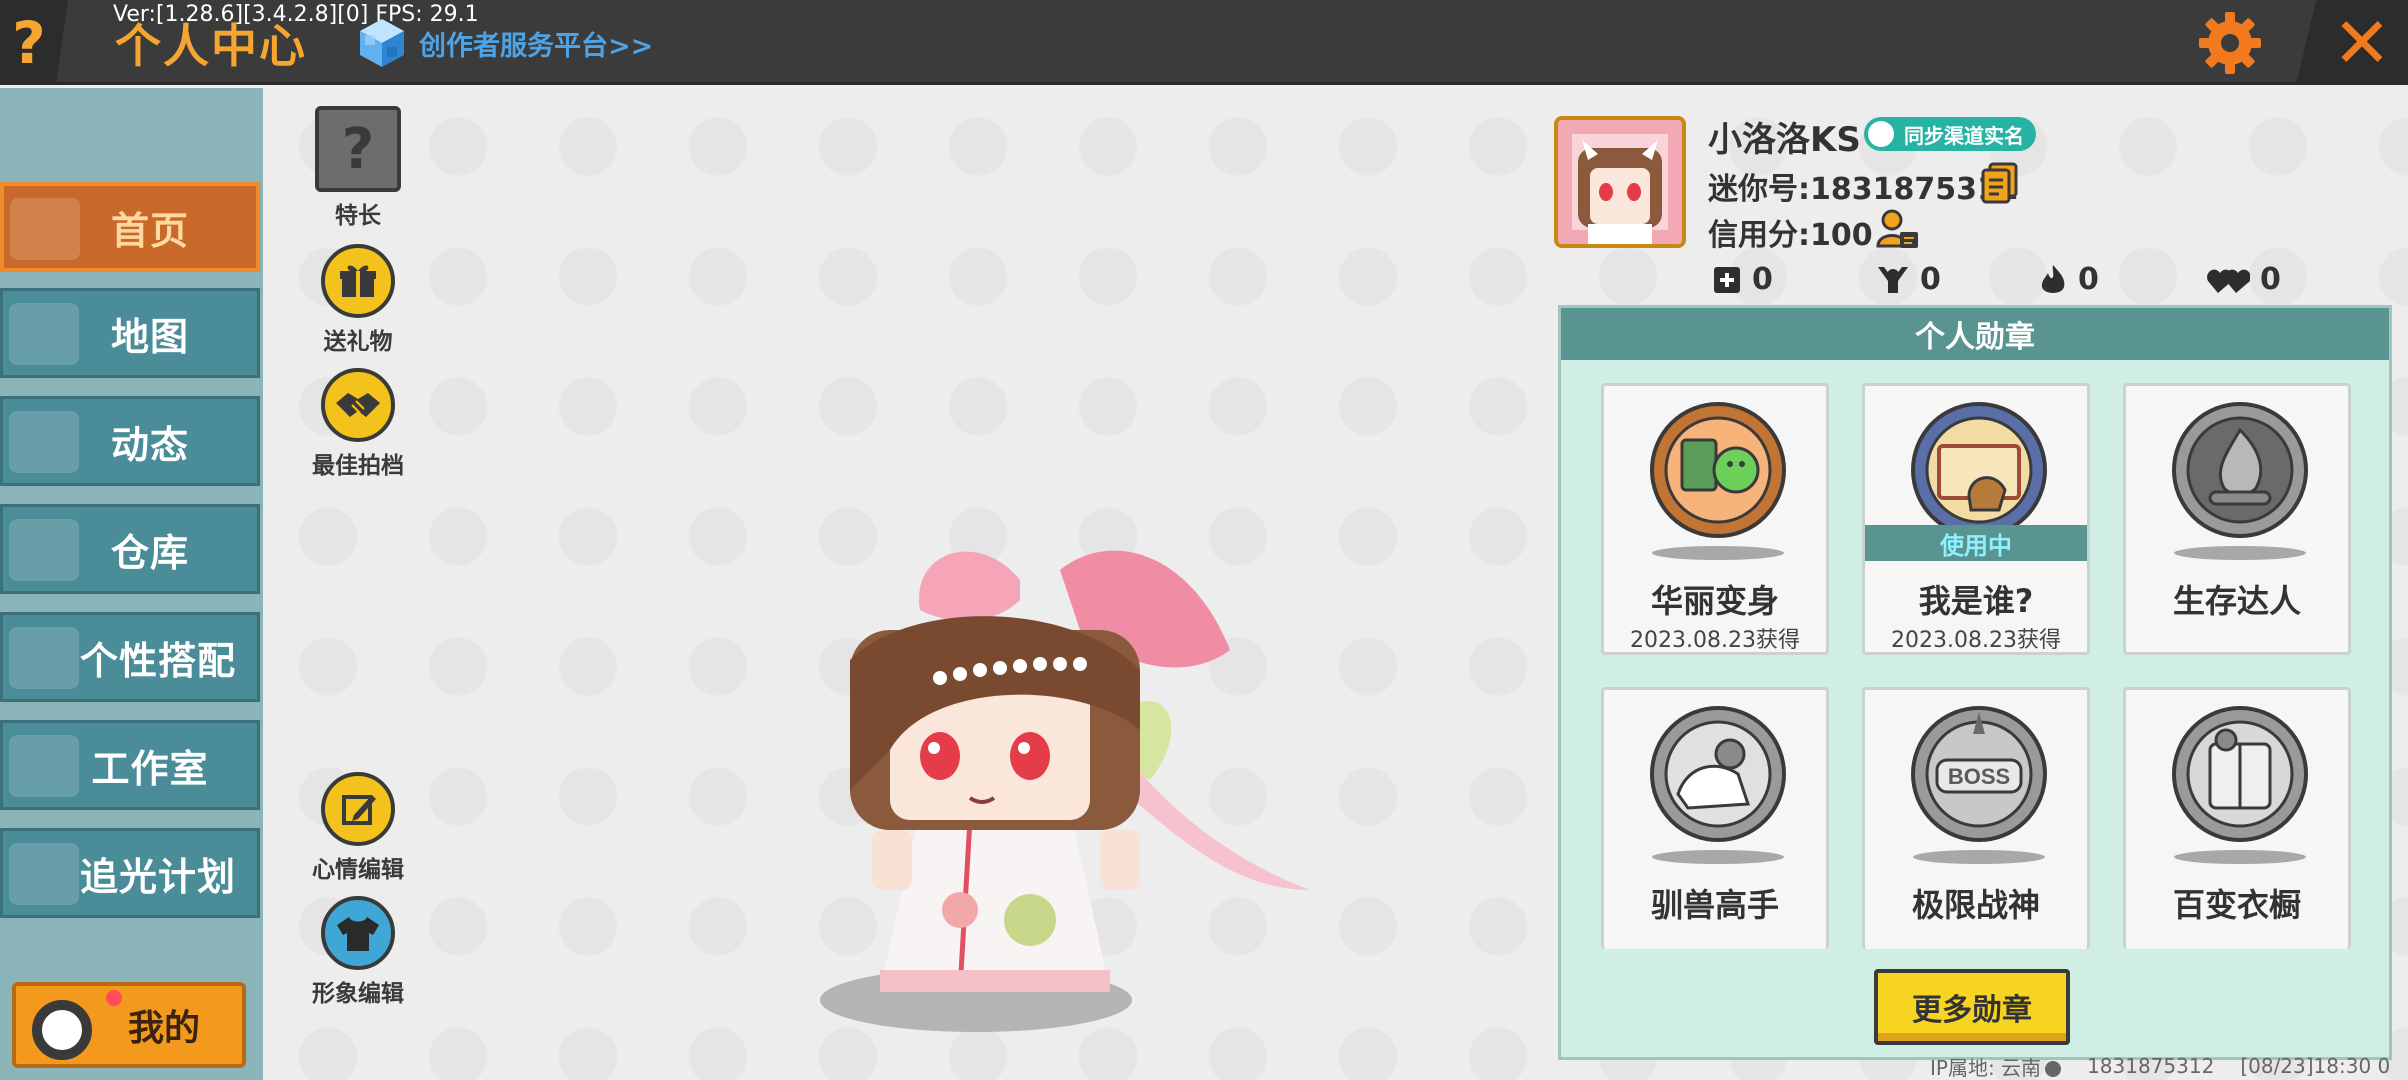  What do you see at coordinates (1784, 140) in the screenshot?
I see `username: 小洛洛KS` at bounding box center [1784, 140].